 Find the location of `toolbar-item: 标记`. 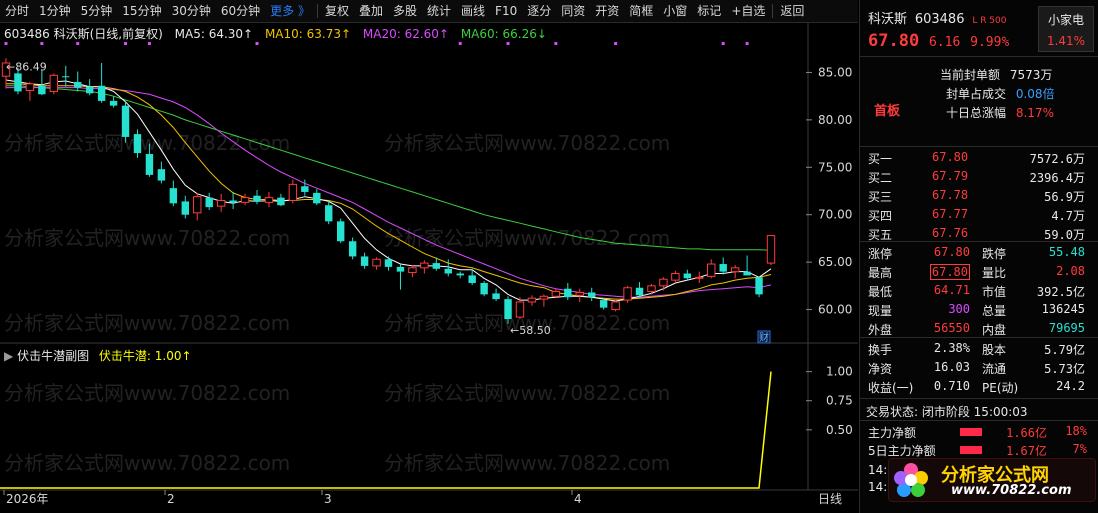

toolbar-item: 标记 is located at coordinates (709, 11).